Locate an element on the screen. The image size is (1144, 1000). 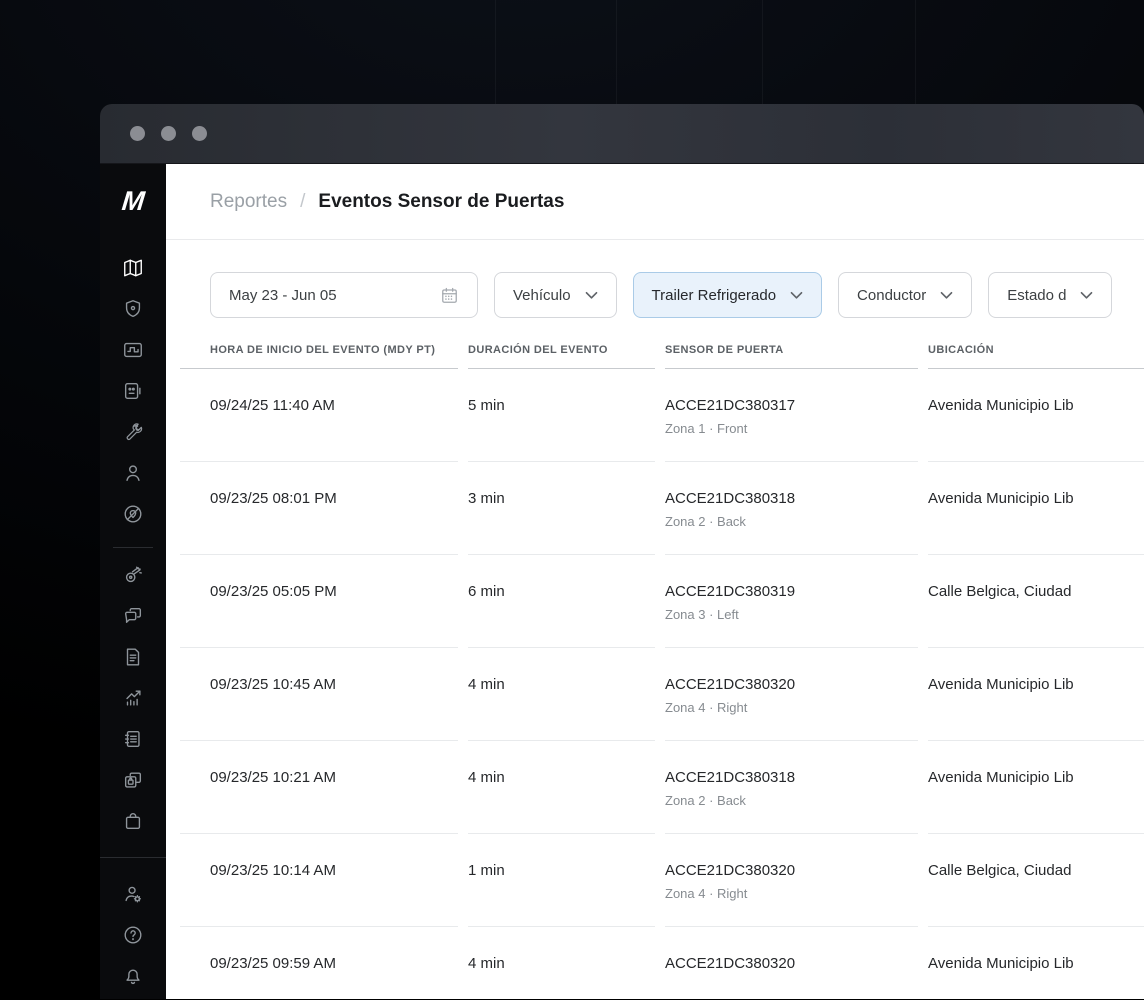
col-header-door-sensor: SENSOR DE PUERTA is located at coordinates (796, 349).